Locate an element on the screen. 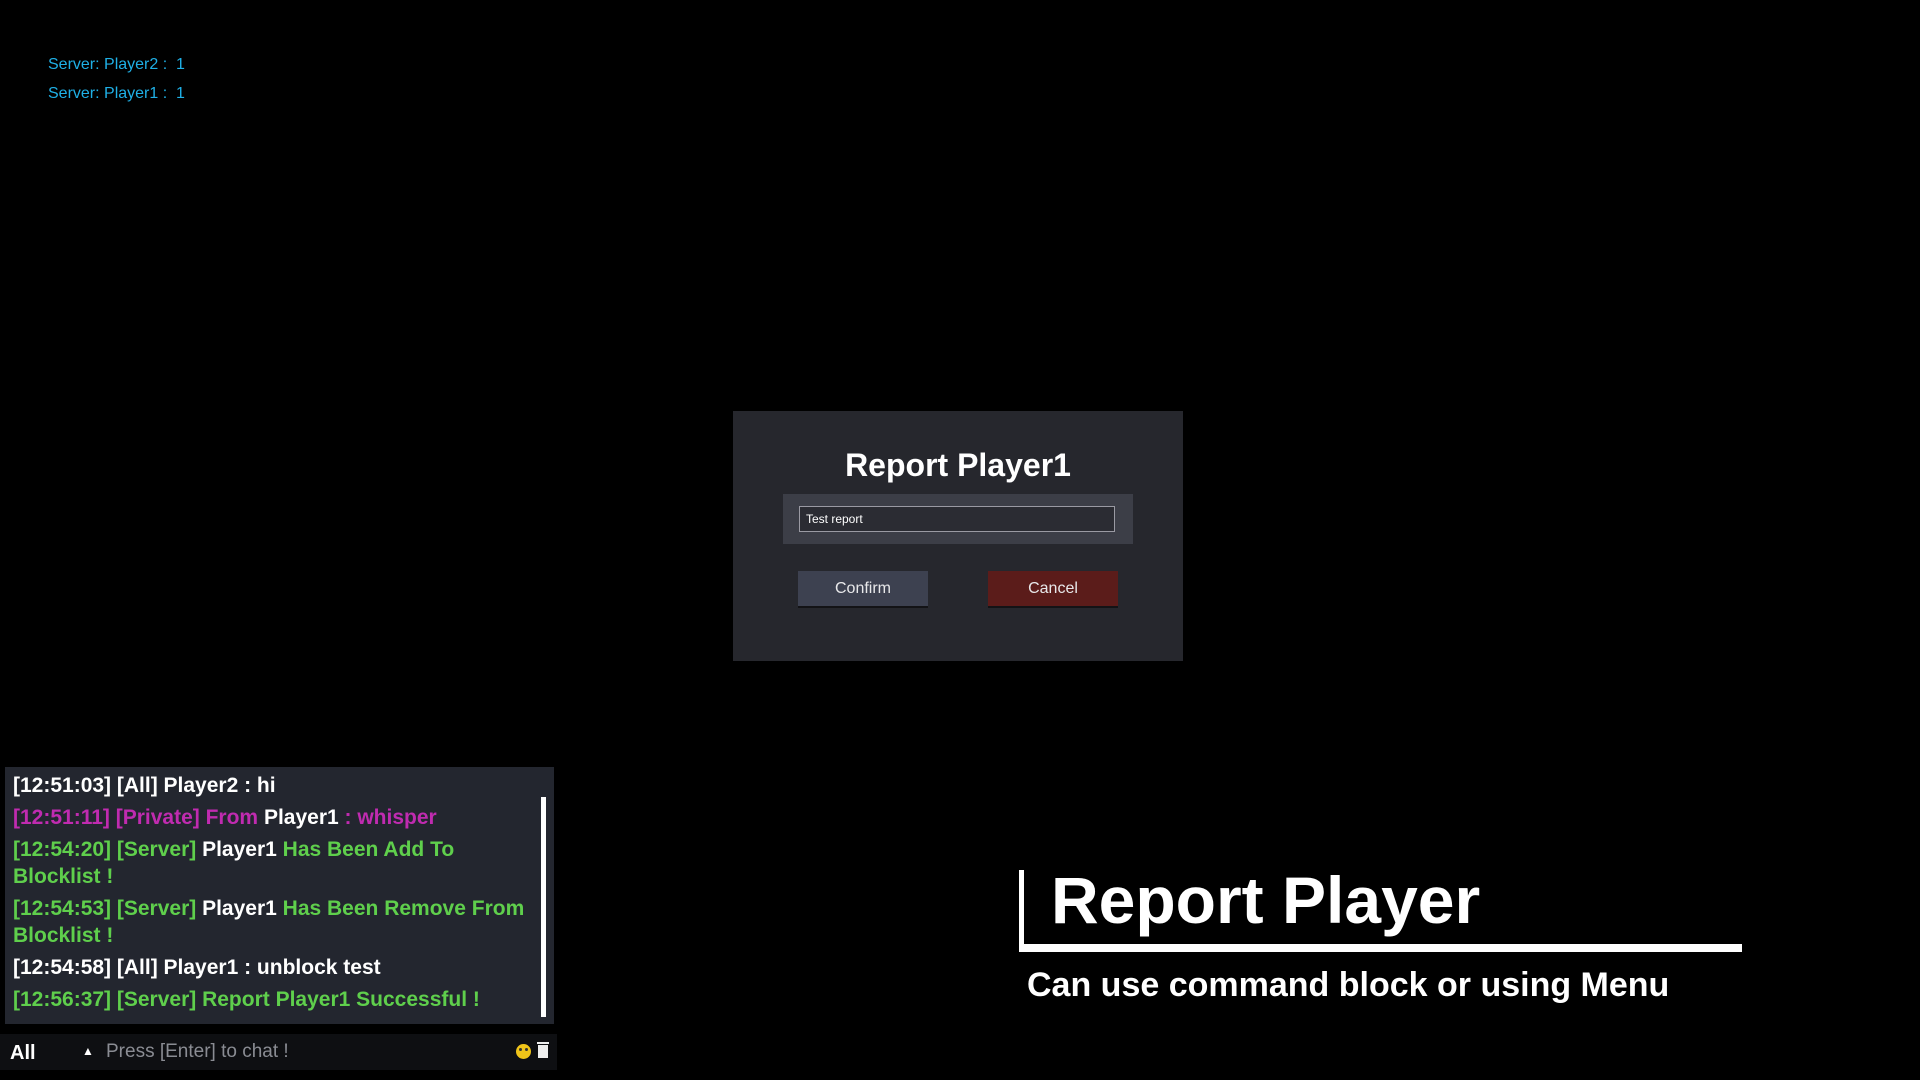 The image size is (1920, 1080). chat-message-segment: [12:54:53] [Server] is located at coordinates (108, 908).